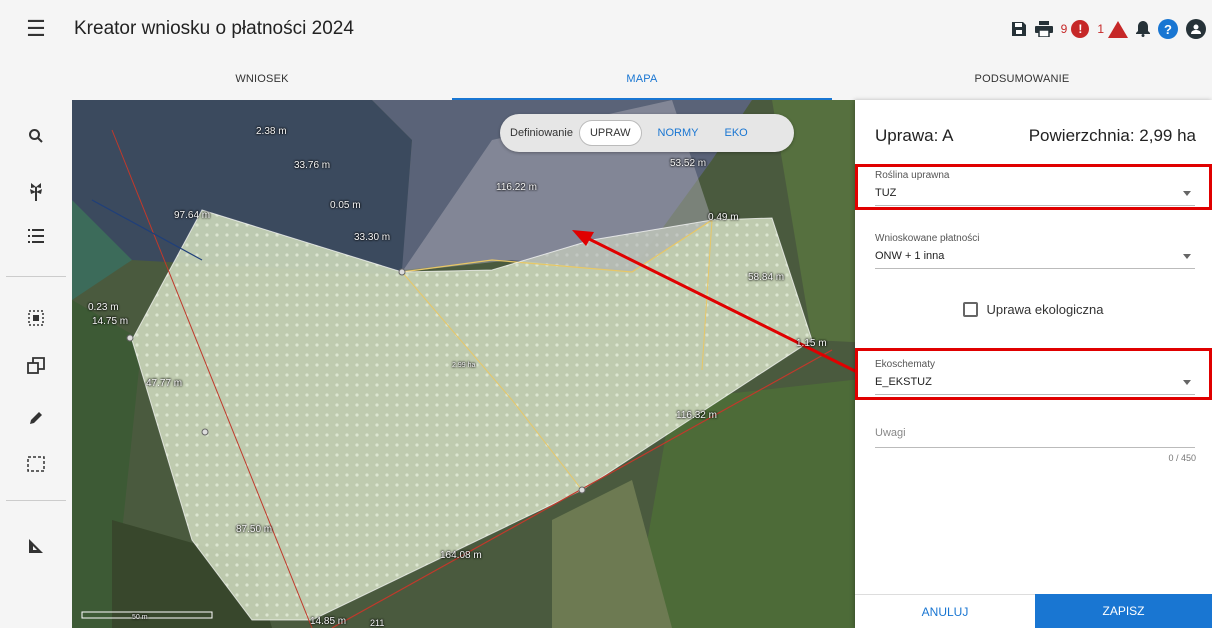 This screenshot has height=628, width=1212. I want to click on eco-checkbox, so click(971, 309).